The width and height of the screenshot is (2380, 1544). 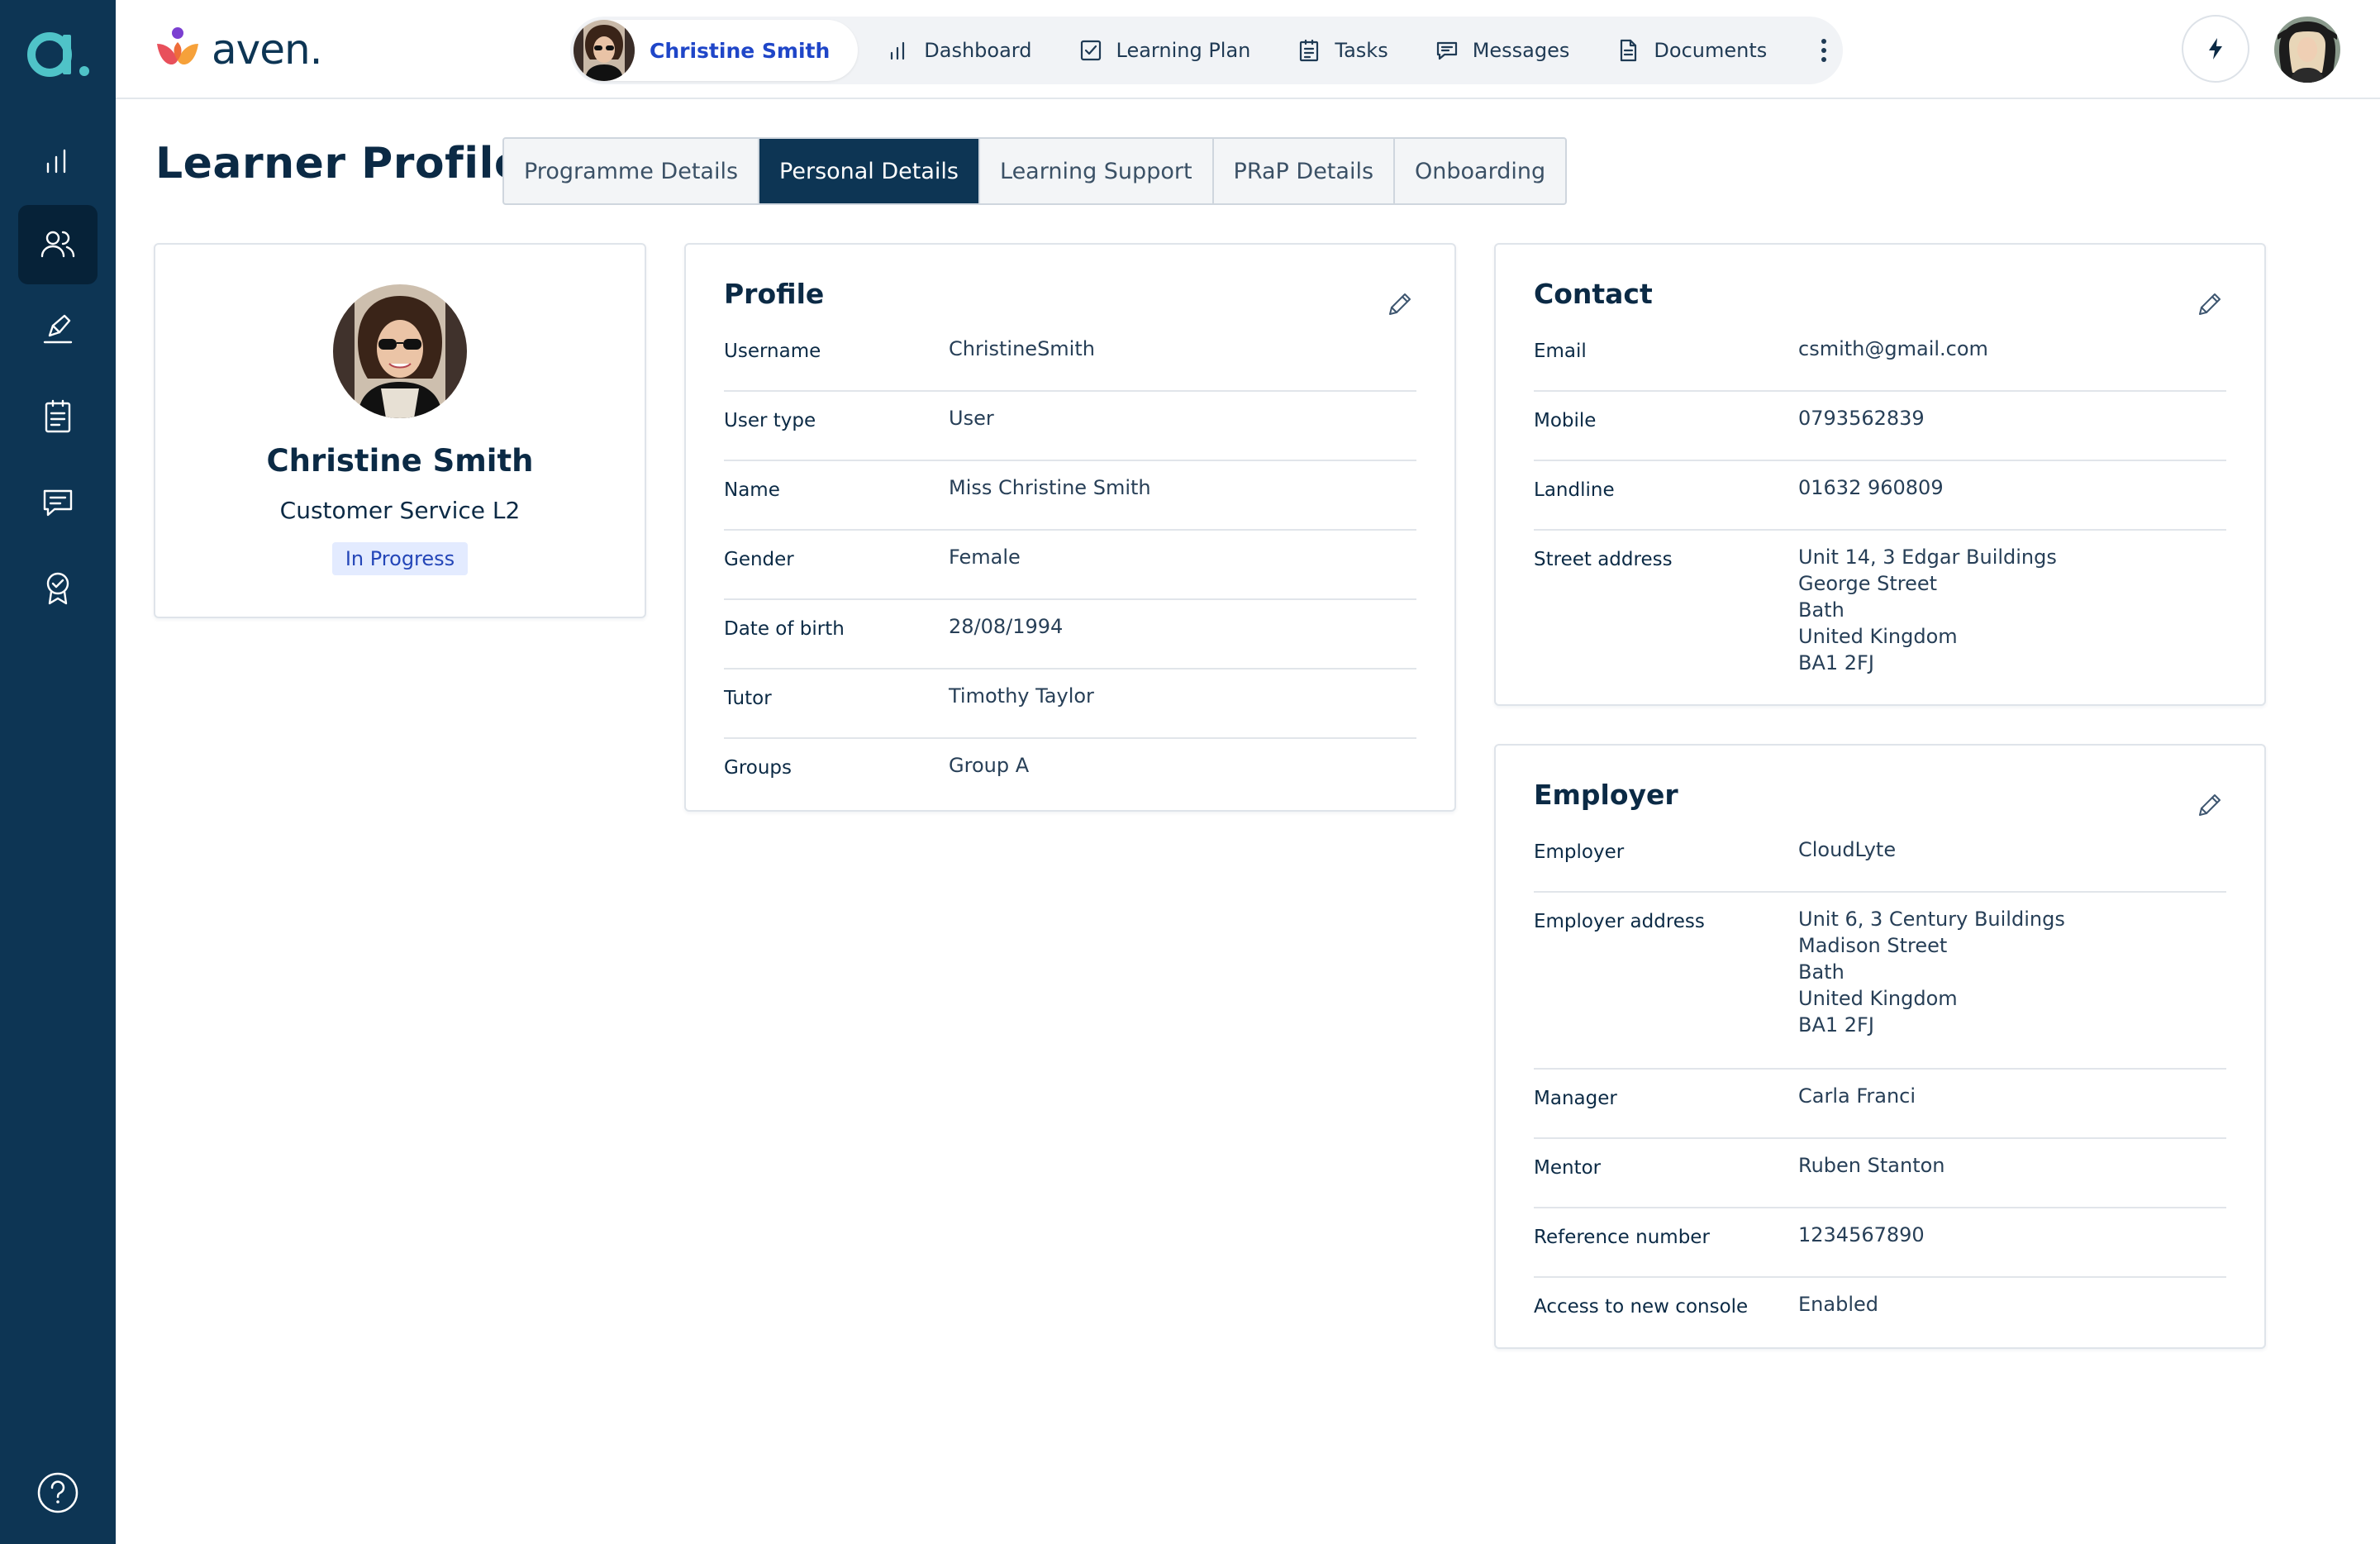 I want to click on chat-icon, so click(x=58, y=503).